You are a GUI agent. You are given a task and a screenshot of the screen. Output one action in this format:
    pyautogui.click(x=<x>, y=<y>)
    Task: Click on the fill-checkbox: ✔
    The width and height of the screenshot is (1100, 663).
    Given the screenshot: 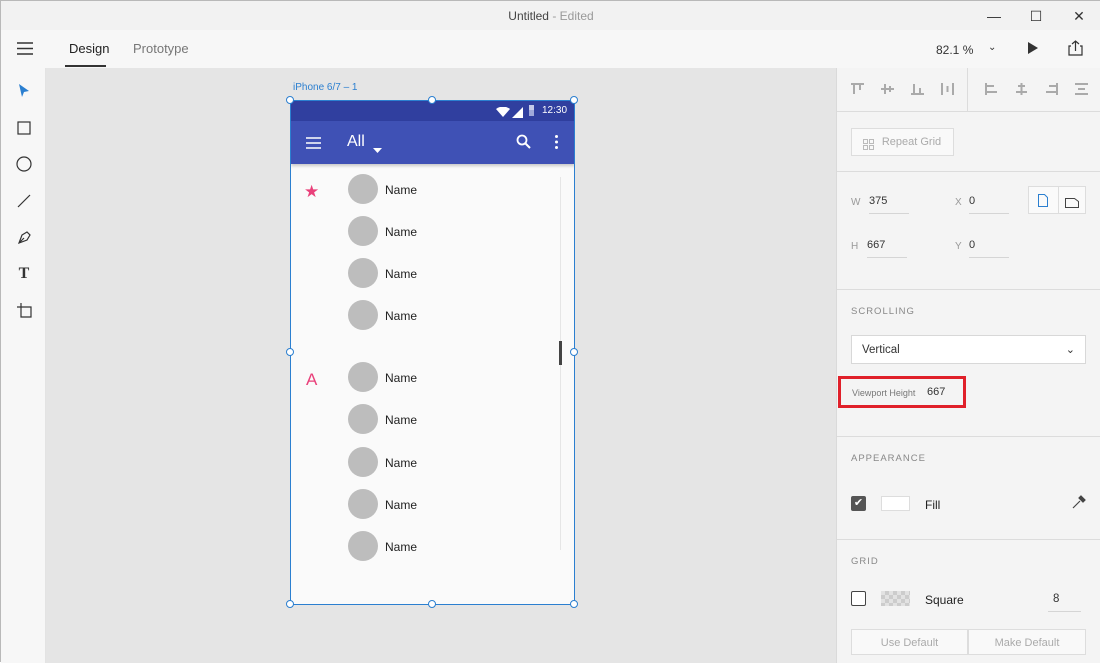 What is the action you would take?
    pyautogui.click(x=858, y=503)
    